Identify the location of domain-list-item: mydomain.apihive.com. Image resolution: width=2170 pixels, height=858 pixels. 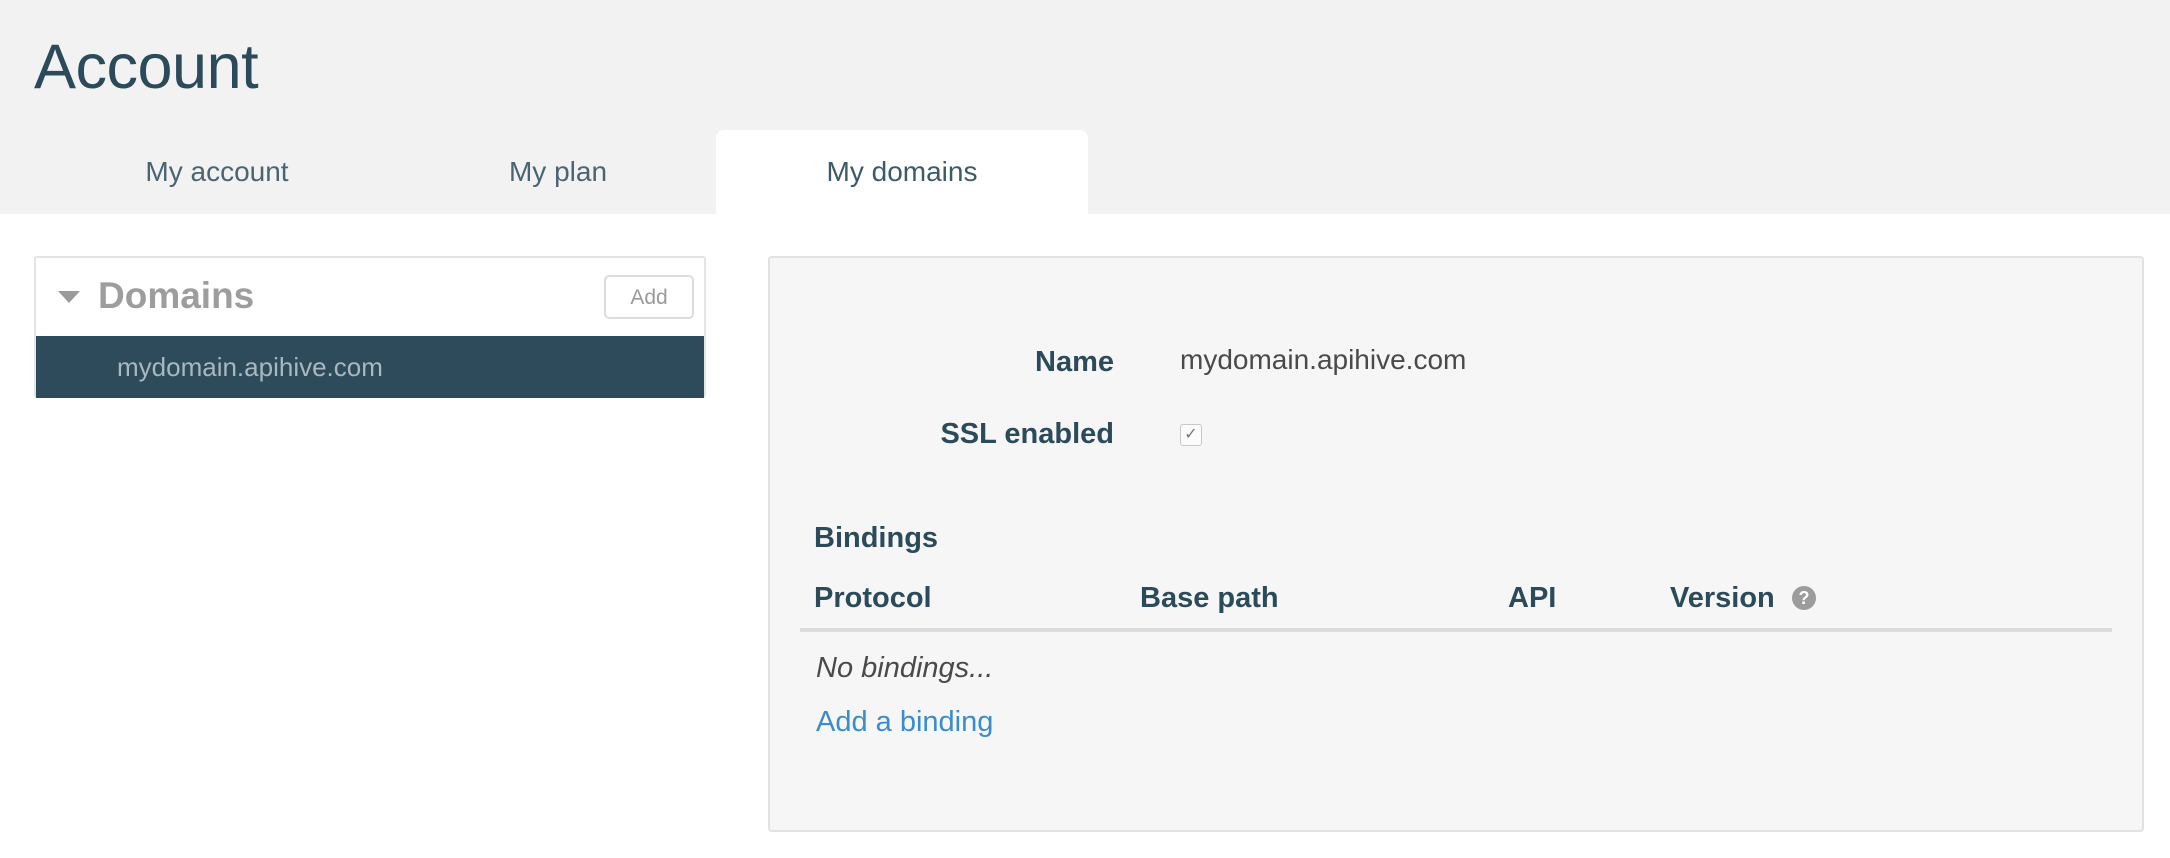
(370, 367).